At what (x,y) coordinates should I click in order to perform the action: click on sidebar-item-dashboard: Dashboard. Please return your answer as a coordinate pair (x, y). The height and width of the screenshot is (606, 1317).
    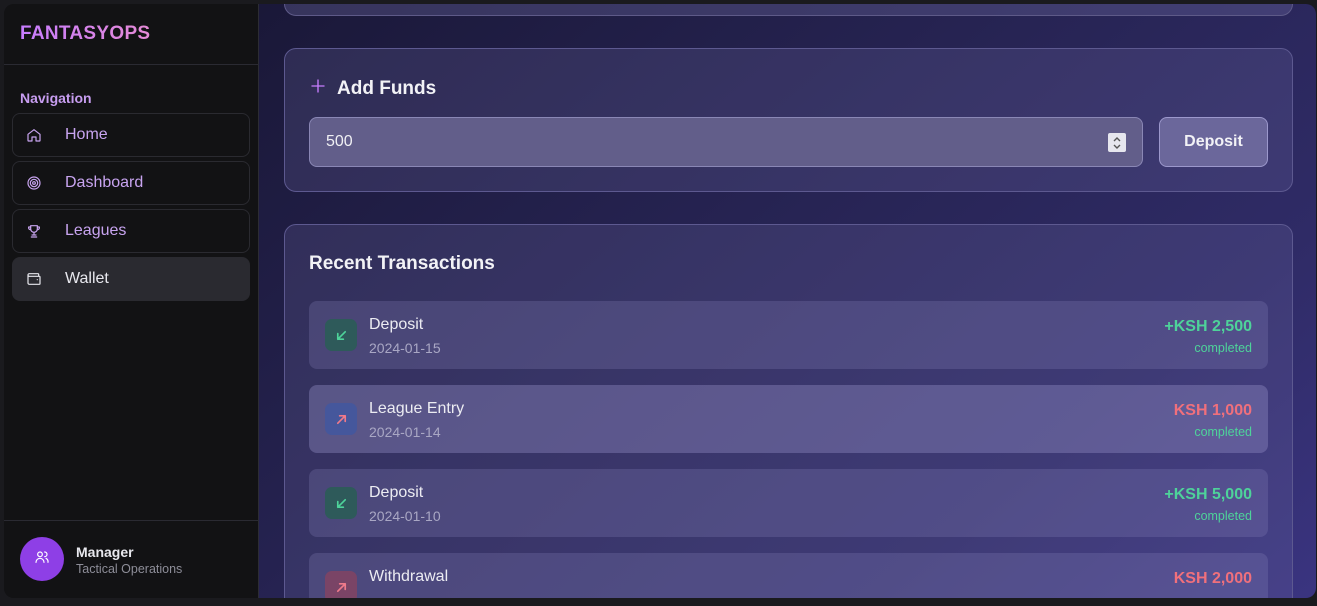
    Looking at the image, I should click on (131, 183).